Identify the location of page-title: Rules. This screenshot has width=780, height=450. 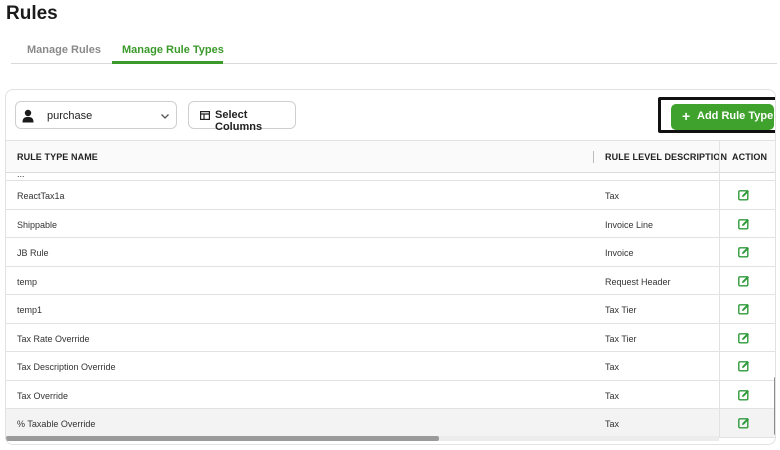
(32, 13).